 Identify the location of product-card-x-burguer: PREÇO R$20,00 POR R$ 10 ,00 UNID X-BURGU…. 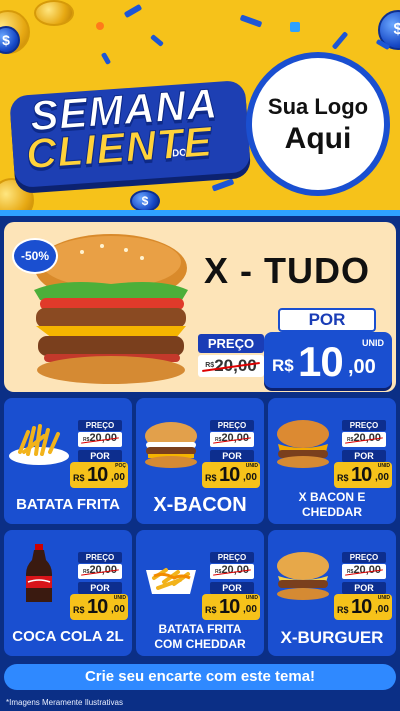
(332, 593).